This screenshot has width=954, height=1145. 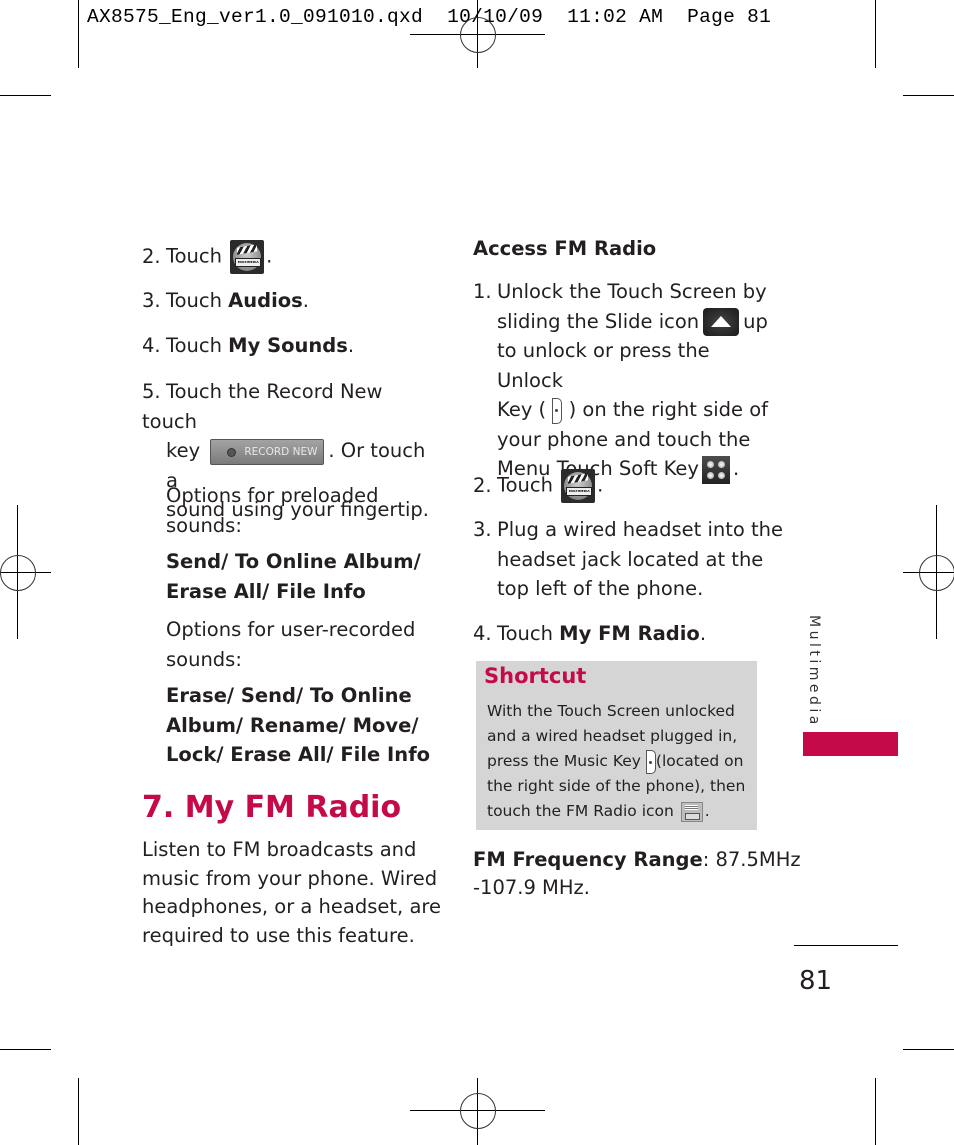 I want to click on step-4-left: 4. Touch My Sounds., so click(x=248, y=345).